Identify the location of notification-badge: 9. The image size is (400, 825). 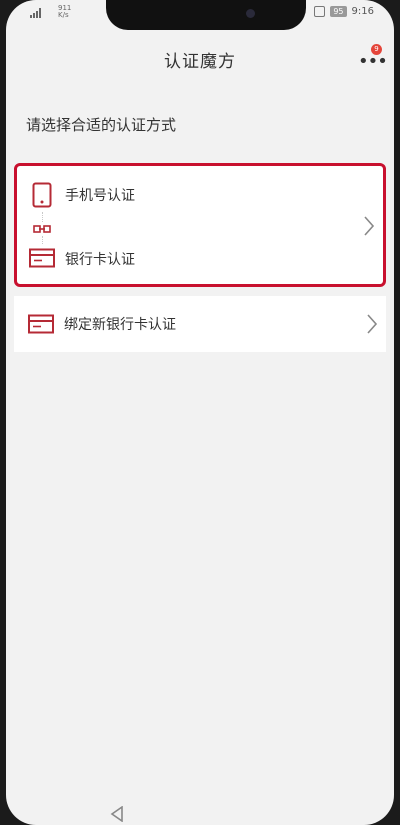
(376, 49).